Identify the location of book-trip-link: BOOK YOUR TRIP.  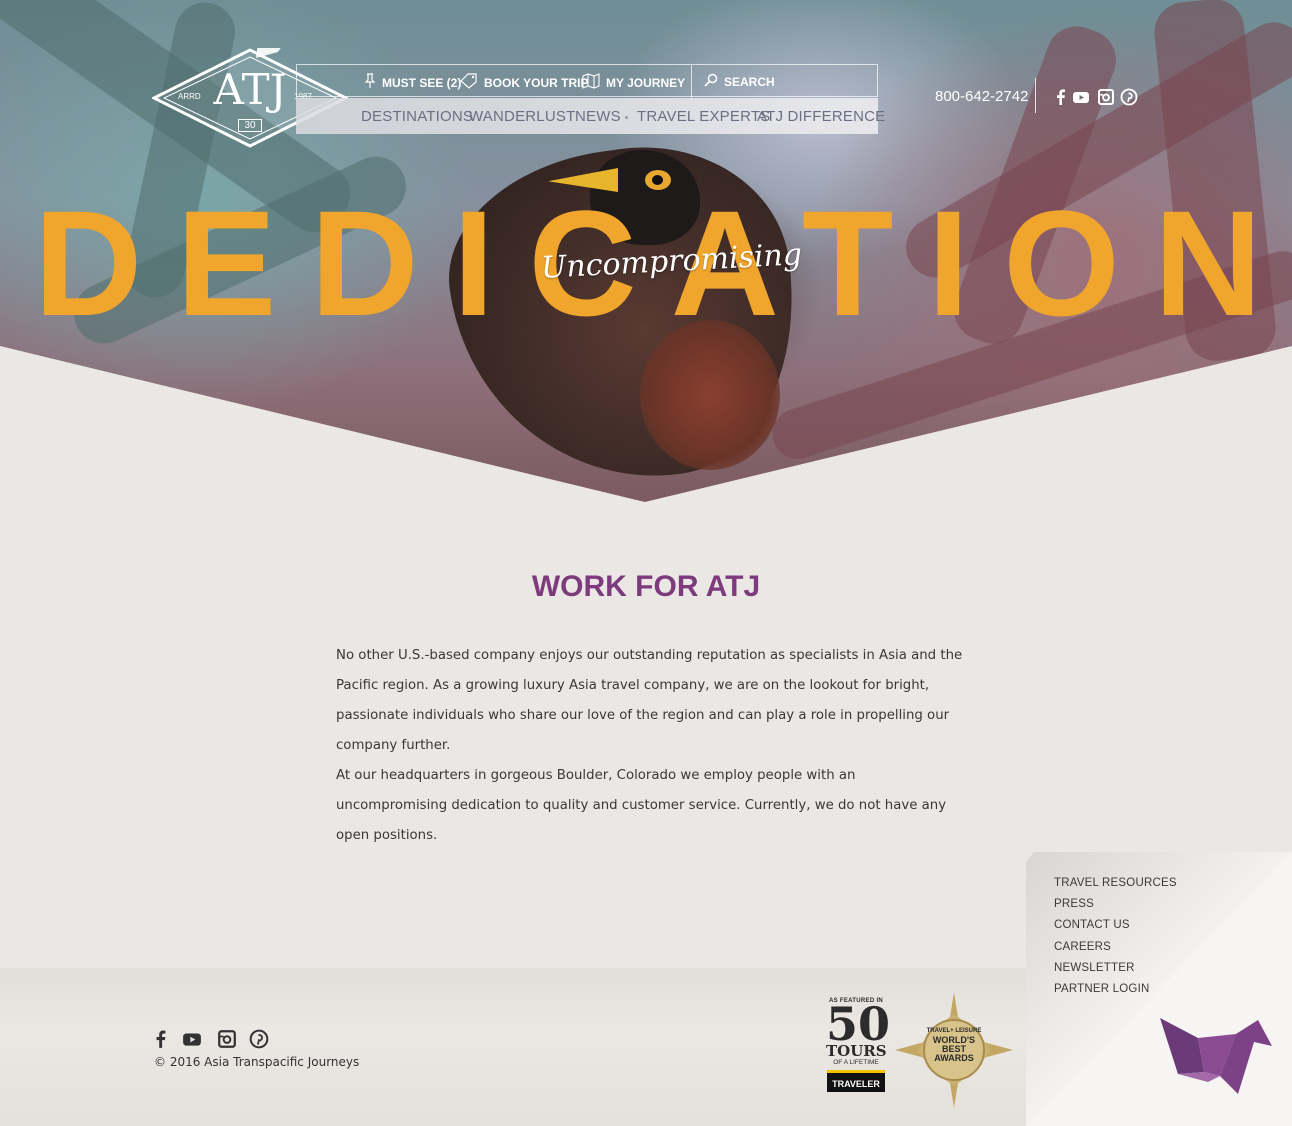
(524, 82).